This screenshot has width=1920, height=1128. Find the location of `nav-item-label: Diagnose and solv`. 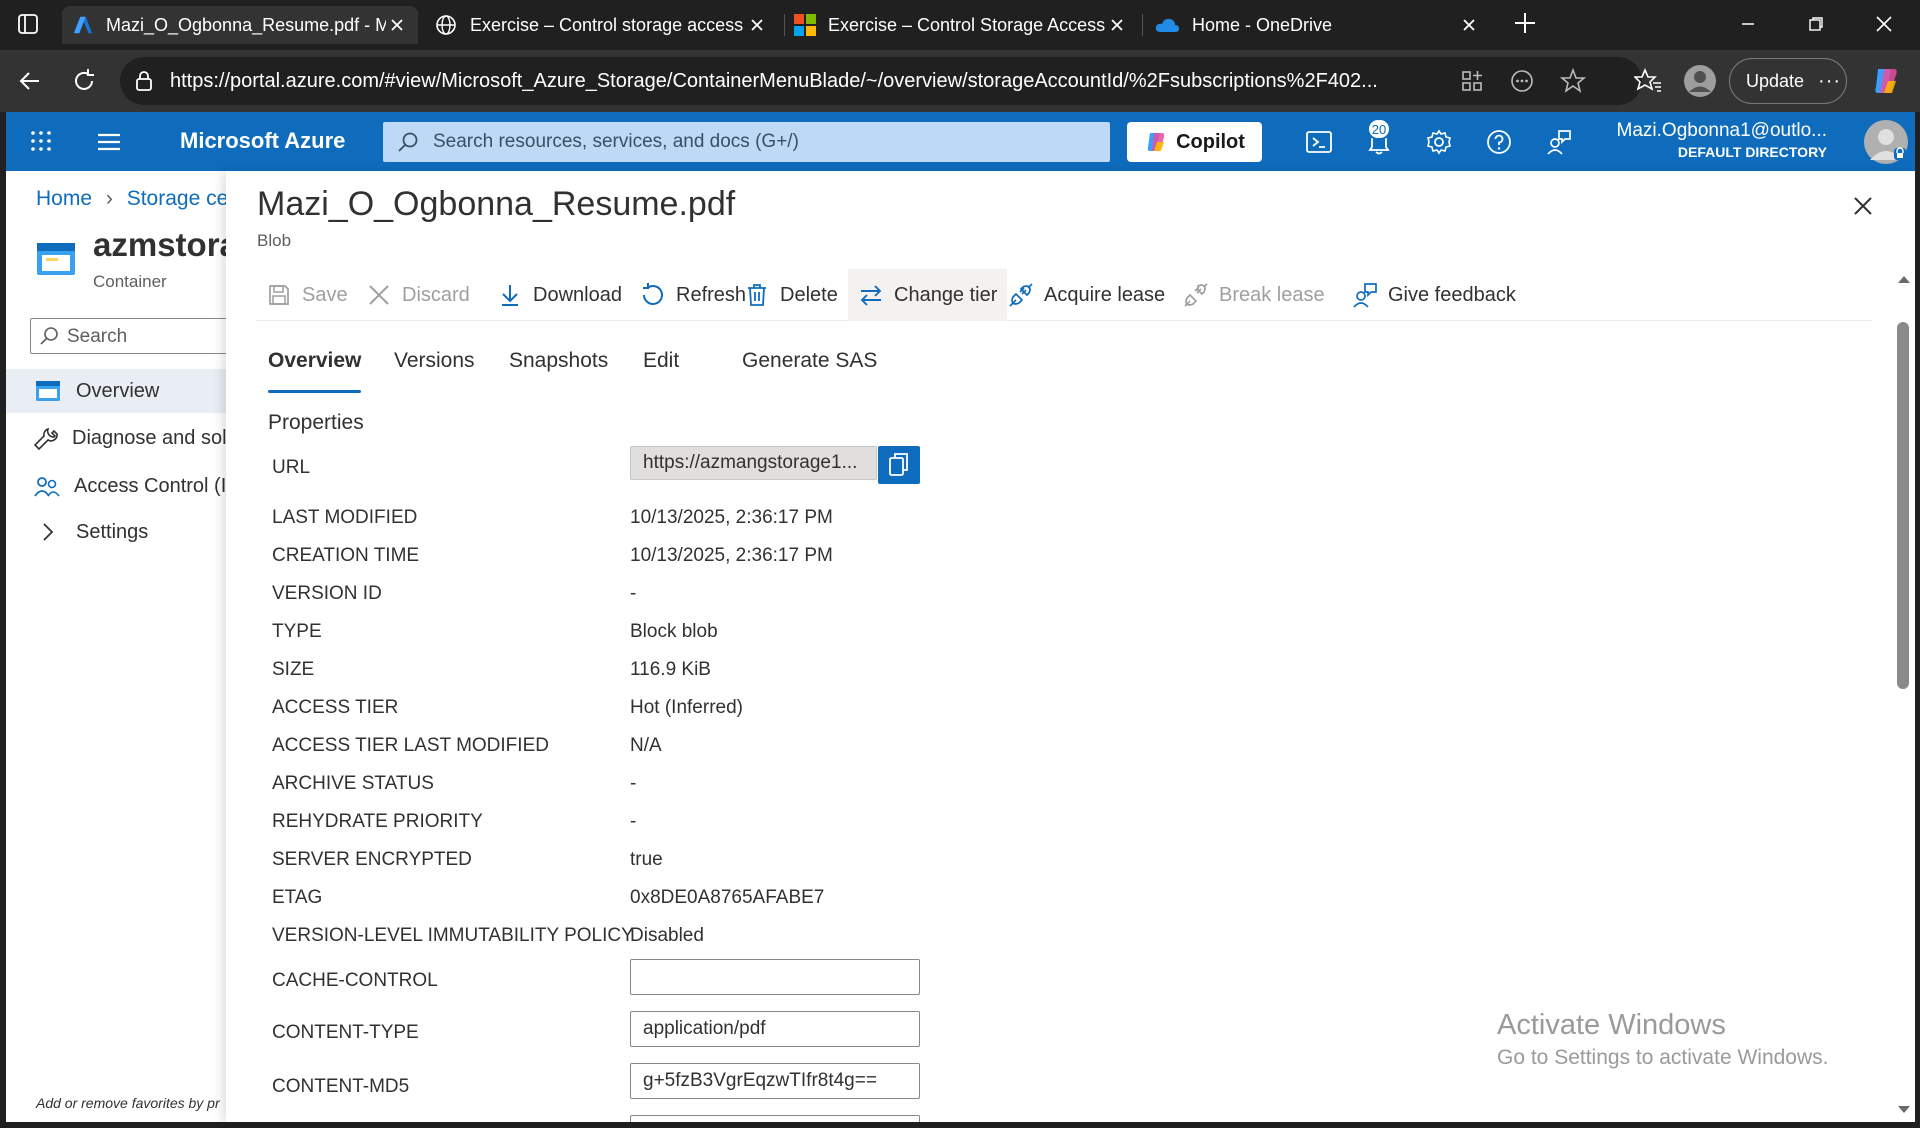

nav-item-label: Diagnose and solv is located at coordinates (149, 437).